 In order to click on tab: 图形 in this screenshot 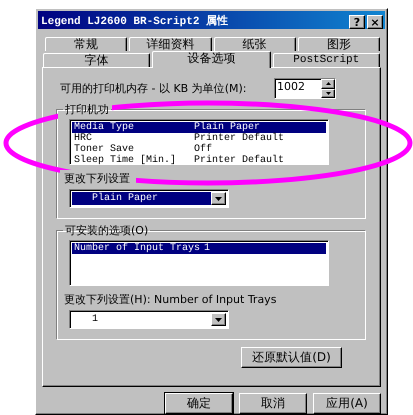, I will do `click(339, 44)`.